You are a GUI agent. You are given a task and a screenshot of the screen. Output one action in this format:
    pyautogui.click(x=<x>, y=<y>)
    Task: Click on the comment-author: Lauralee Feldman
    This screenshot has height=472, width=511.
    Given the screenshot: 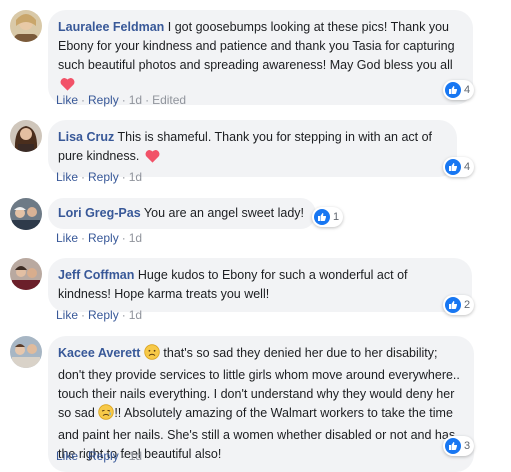 What is the action you would take?
    pyautogui.click(x=111, y=27)
    